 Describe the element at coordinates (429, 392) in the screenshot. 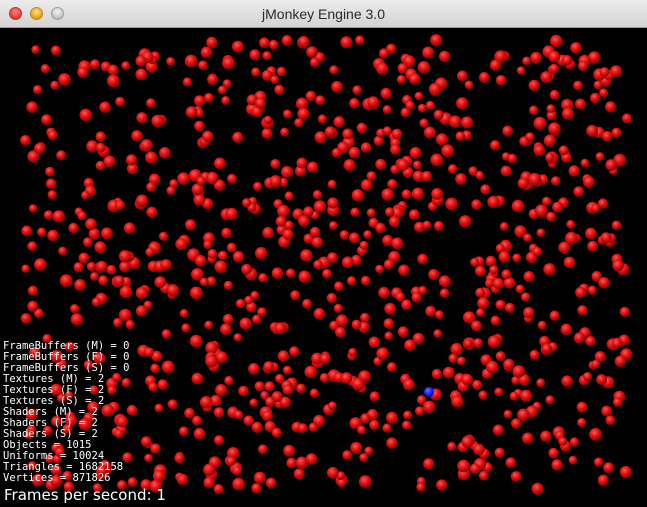

I see `blue-marker-sphere` at that location.